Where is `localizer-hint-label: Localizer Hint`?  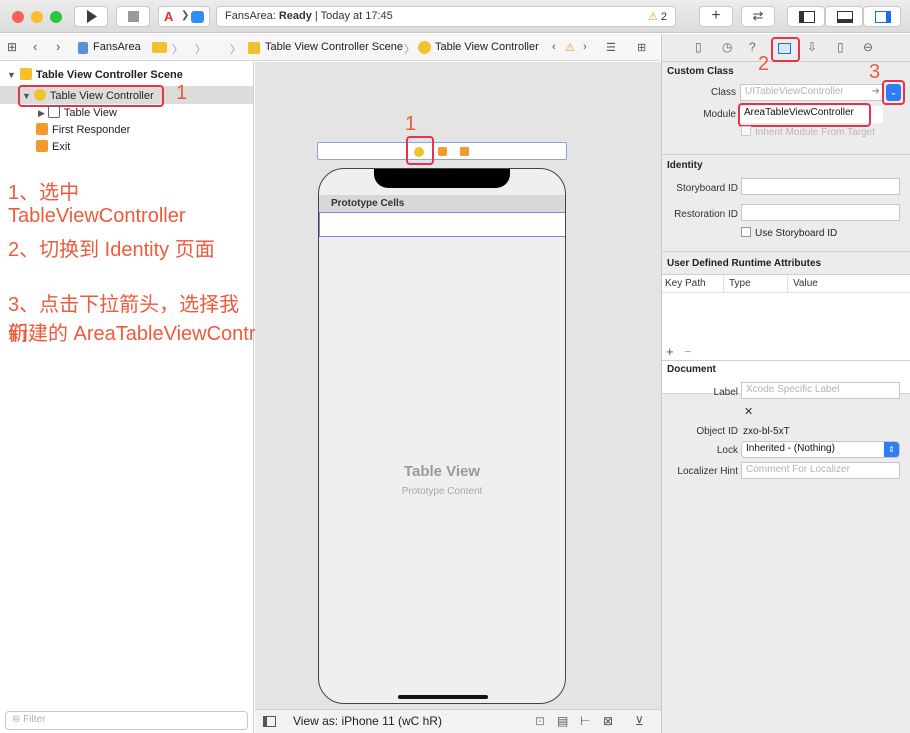 localizer-hint-label: Localizer Hint is located at coordinates (707, 471).